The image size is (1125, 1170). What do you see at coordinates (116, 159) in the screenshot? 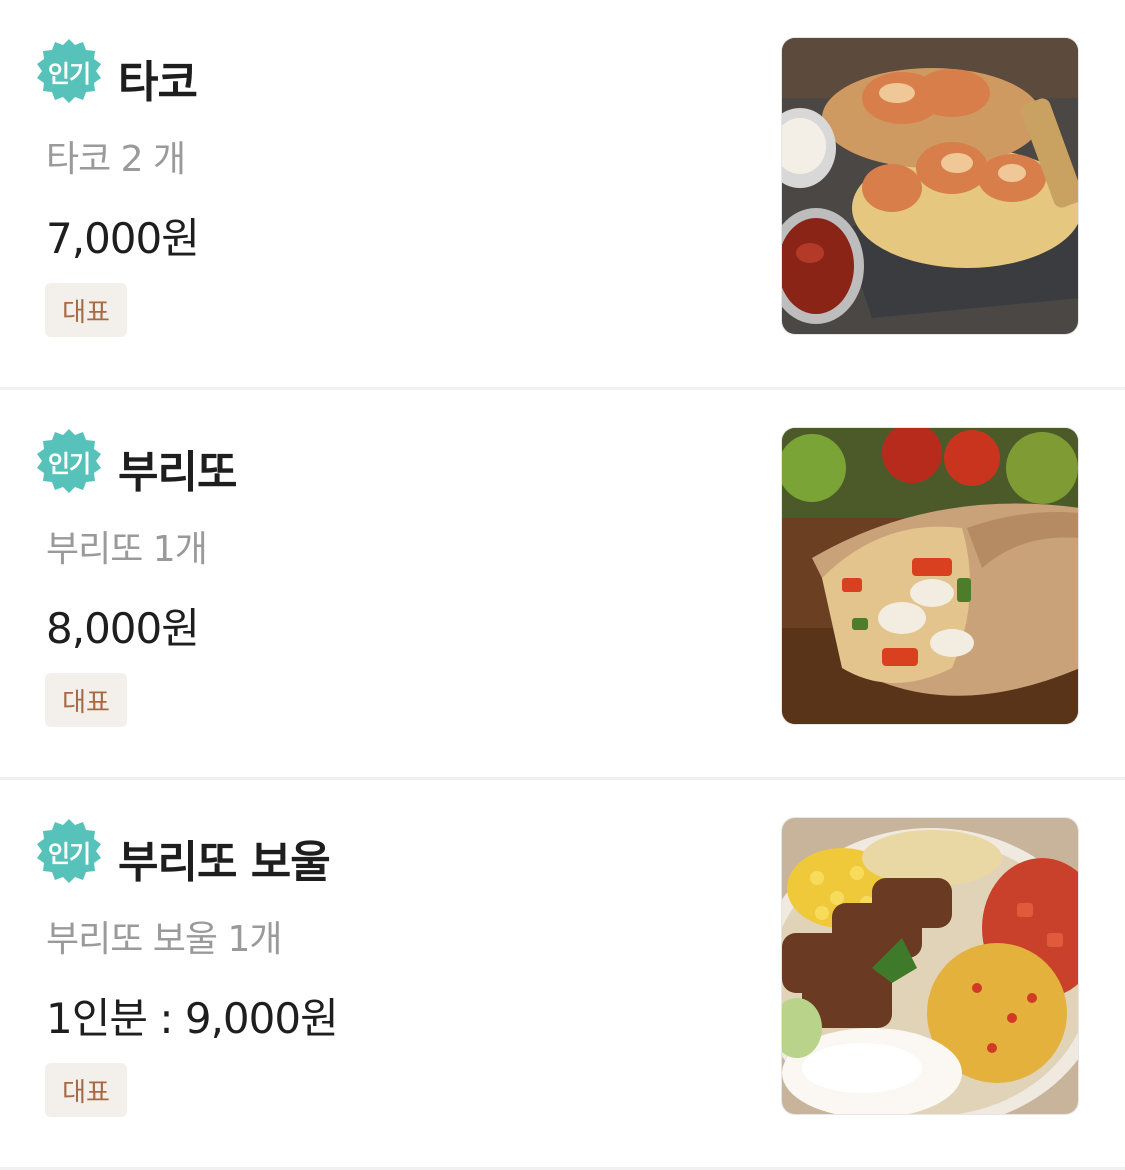
I see `menu-item-description: 타코 2 개` at bounding box center [116, 159].